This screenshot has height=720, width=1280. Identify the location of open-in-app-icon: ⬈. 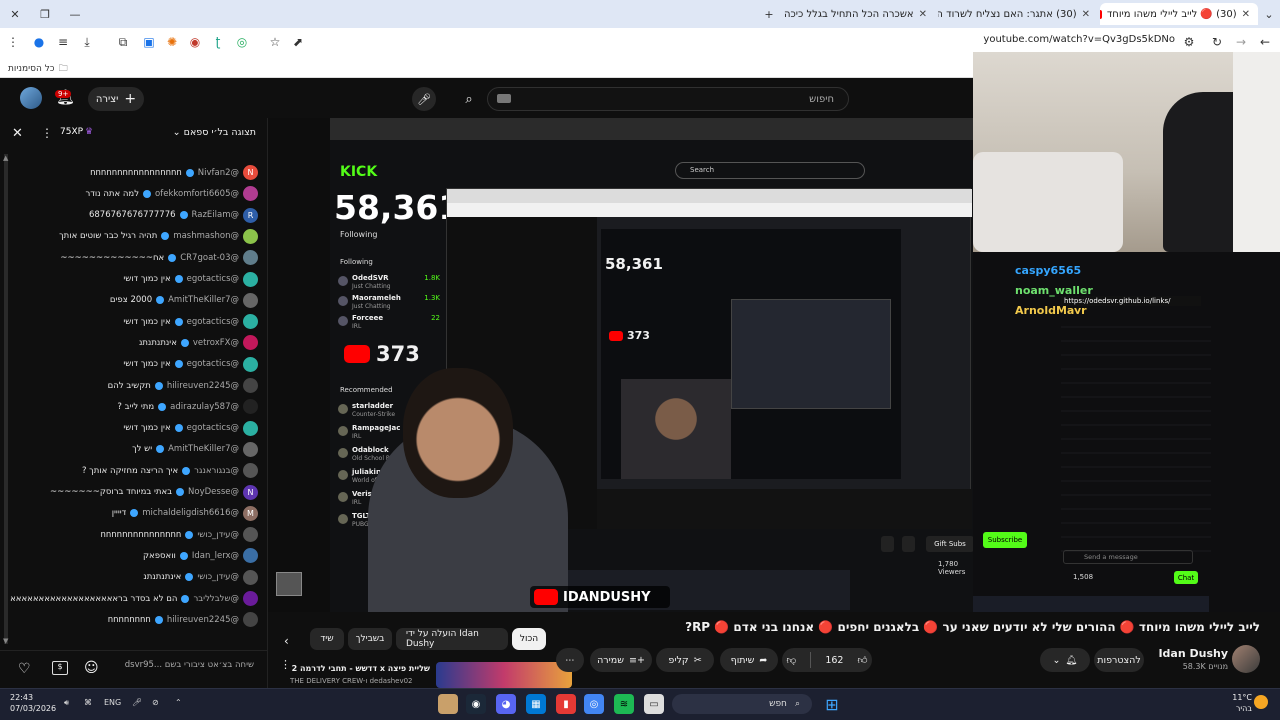
(298, 42).